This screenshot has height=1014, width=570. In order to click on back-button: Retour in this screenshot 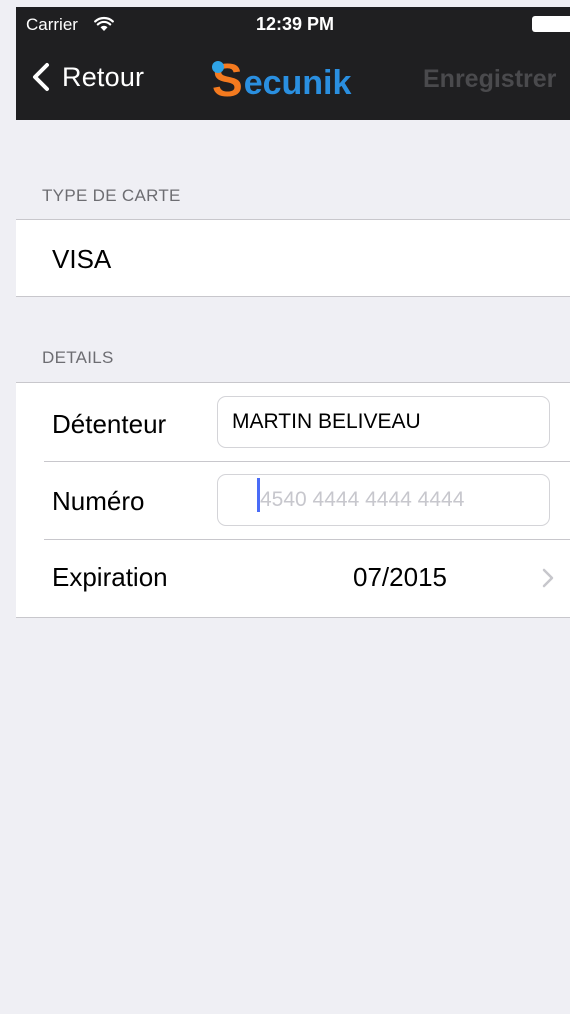, I will do `click(86, 77)`.